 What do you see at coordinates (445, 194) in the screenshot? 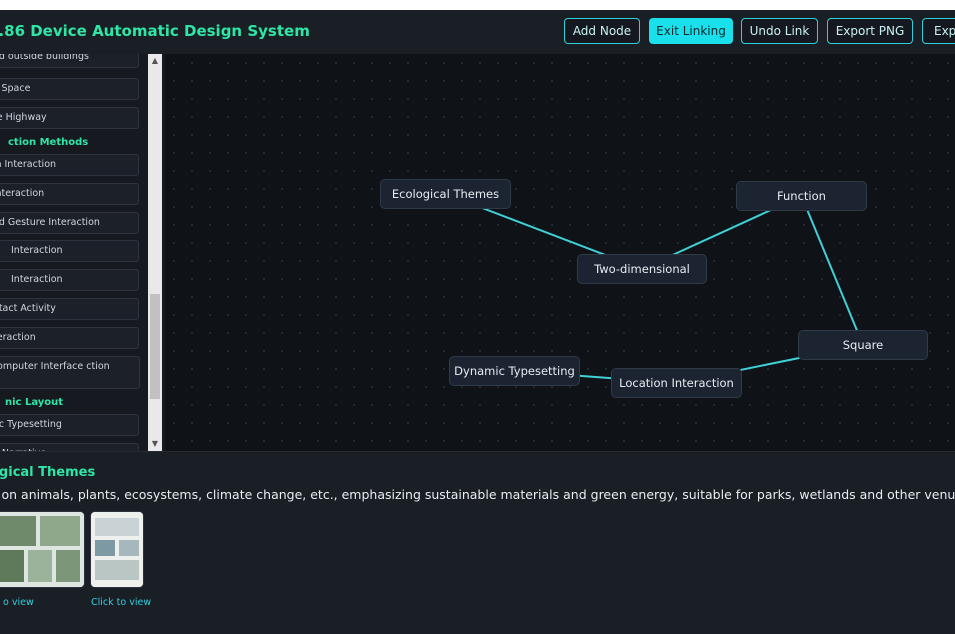
I see `node-ecological-themes: Ecological Themes` at bounding box center [445, 194].